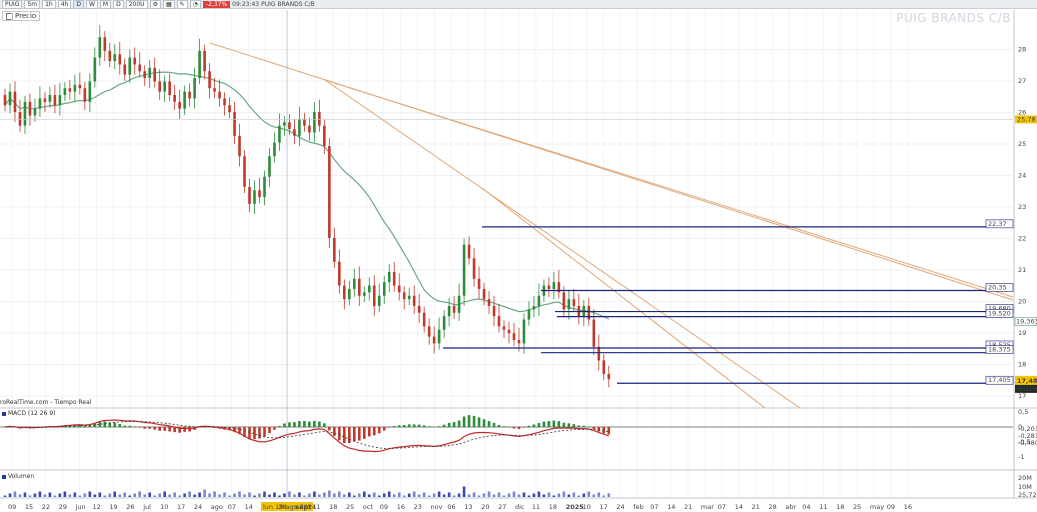 The width and height of the screenshot is (1037, 512). Describe the element at coordinates (63, 507) in the screenshot. I see `x-tick-label: 29` at that location.